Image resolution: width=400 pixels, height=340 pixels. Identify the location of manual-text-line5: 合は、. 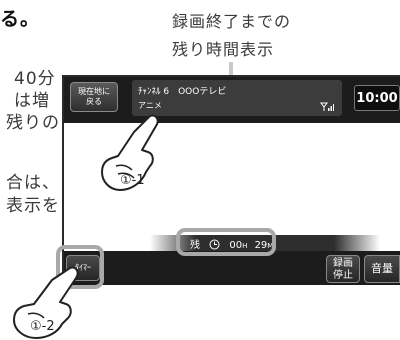
(33, 183).